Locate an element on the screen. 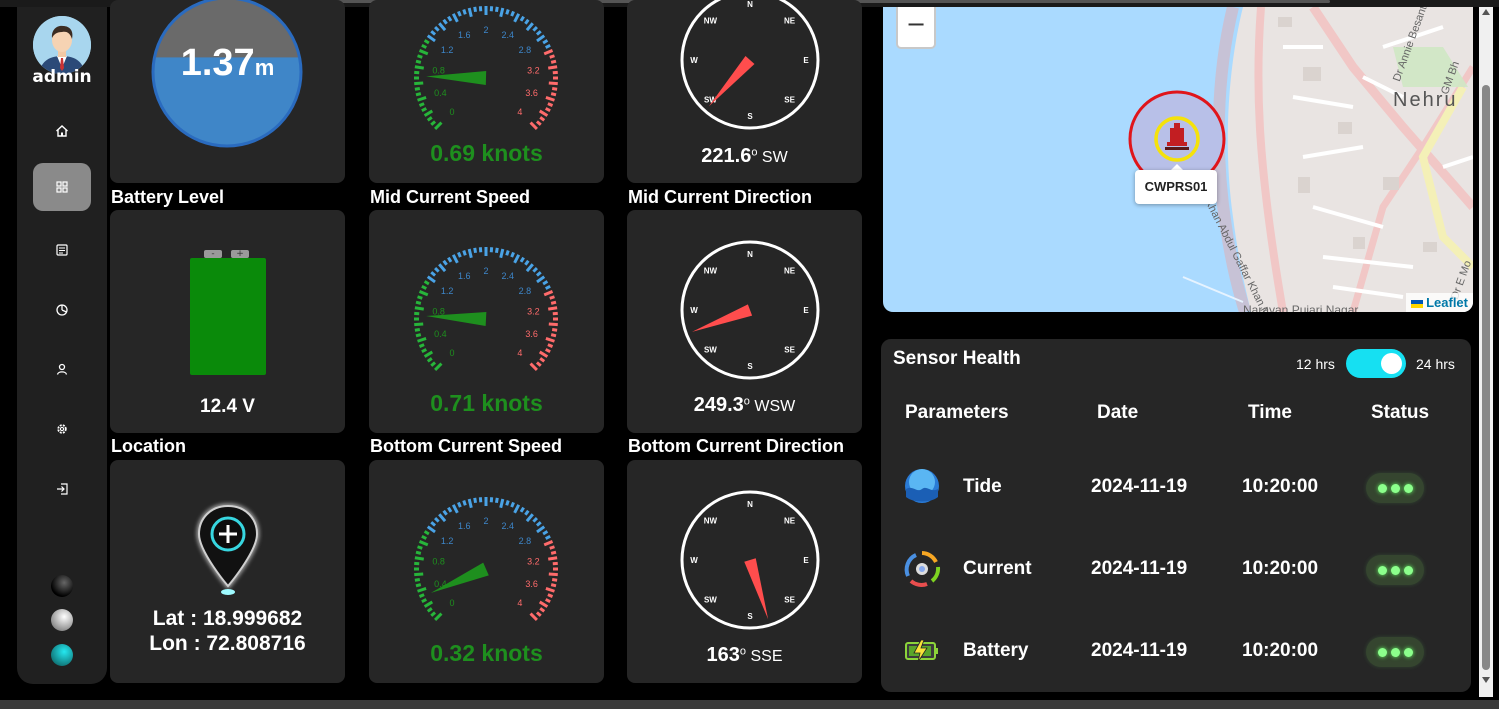 The image size is (1499, 709). top-direction-cardinal: SW is located at coordinates (774, 157).